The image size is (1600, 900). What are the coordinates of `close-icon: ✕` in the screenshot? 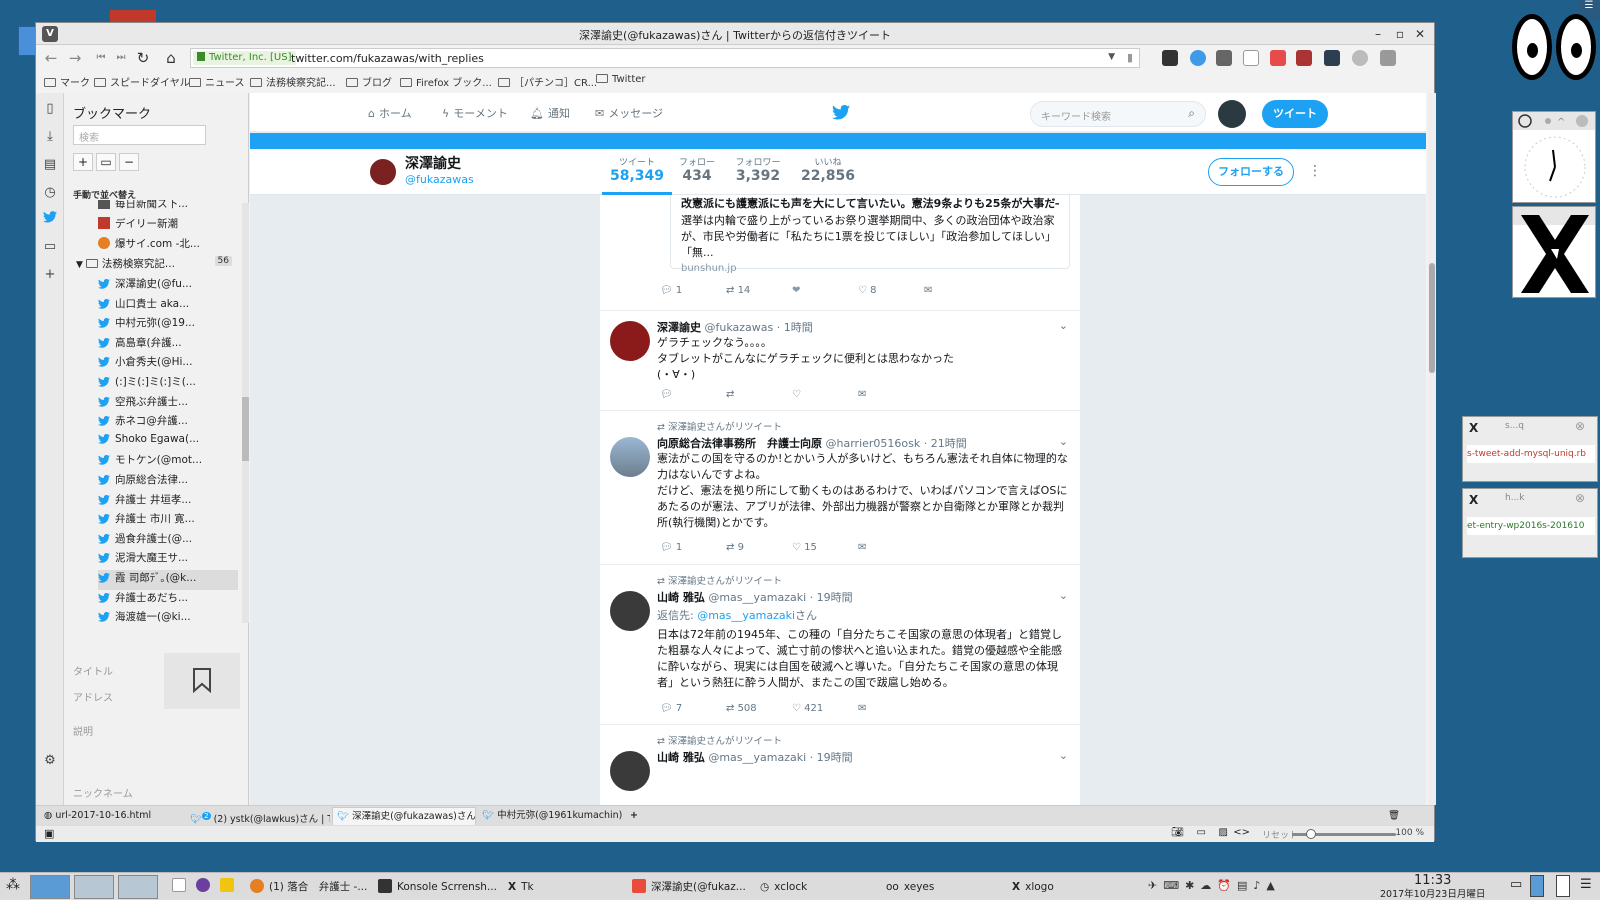 It's located at (1420, 34).